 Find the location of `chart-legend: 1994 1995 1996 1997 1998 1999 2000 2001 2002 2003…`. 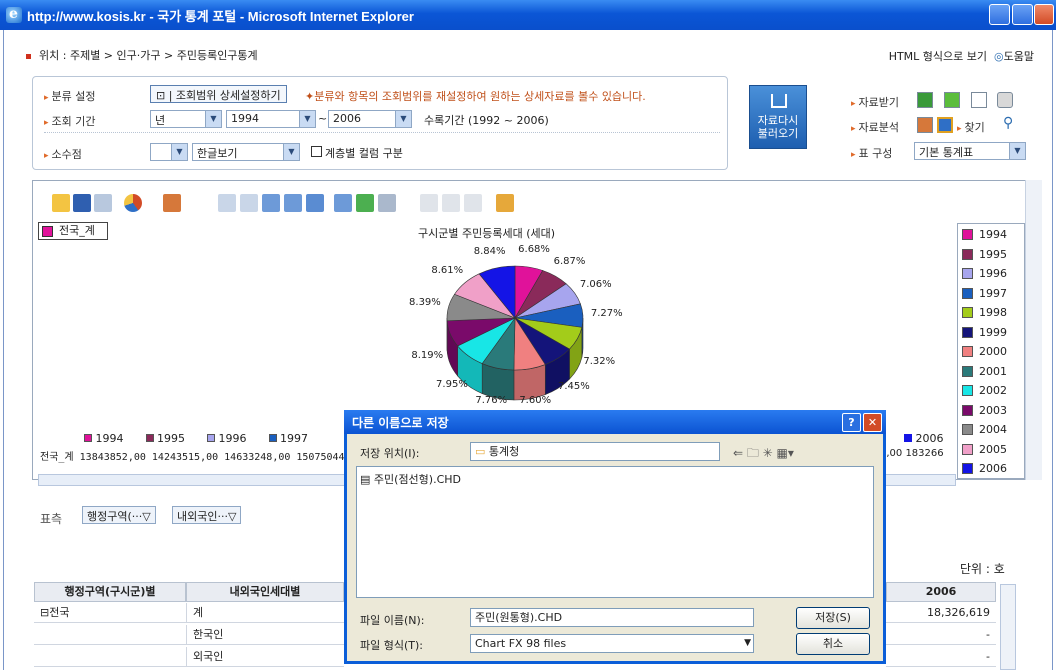

chart-legend: 1994 1995 1996 1997 1998 1999 2000 2001 2002 2003… is located at coordinates (991, 351).